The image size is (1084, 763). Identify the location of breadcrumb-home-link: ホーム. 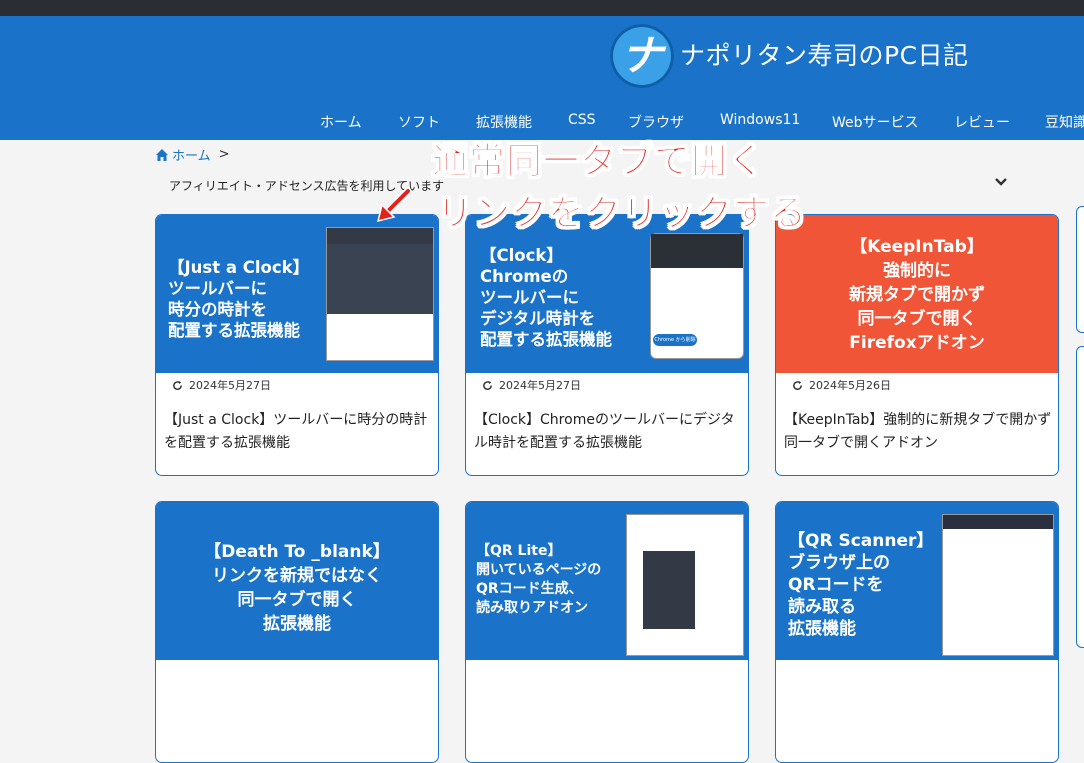
(191, 154).